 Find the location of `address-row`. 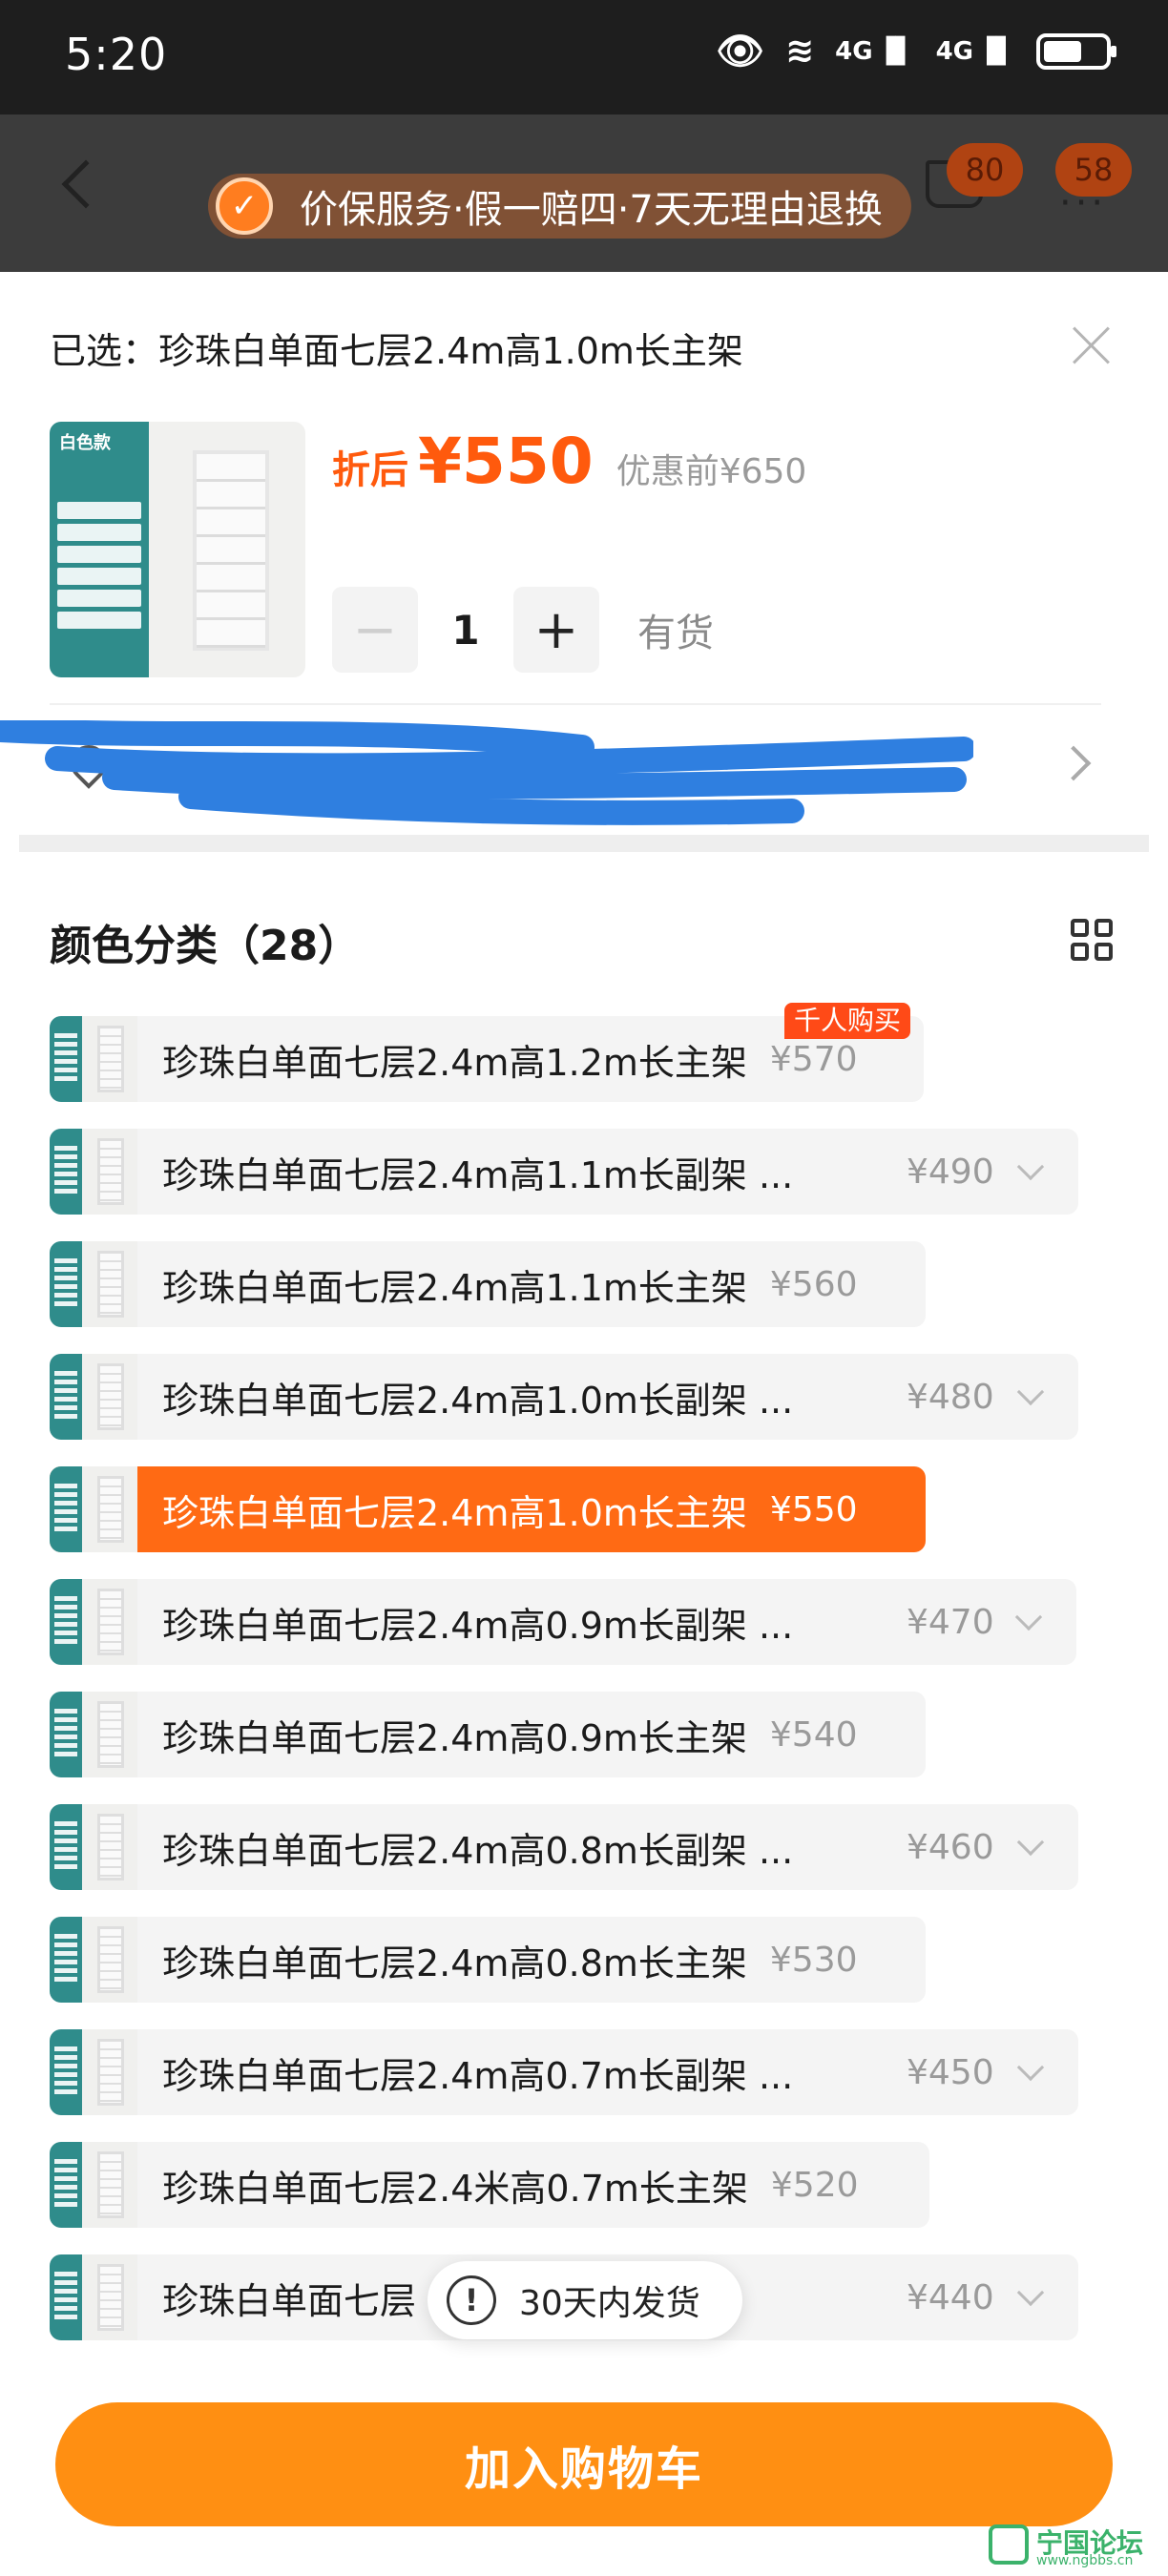

address-row is located at coordinates (550, 772).